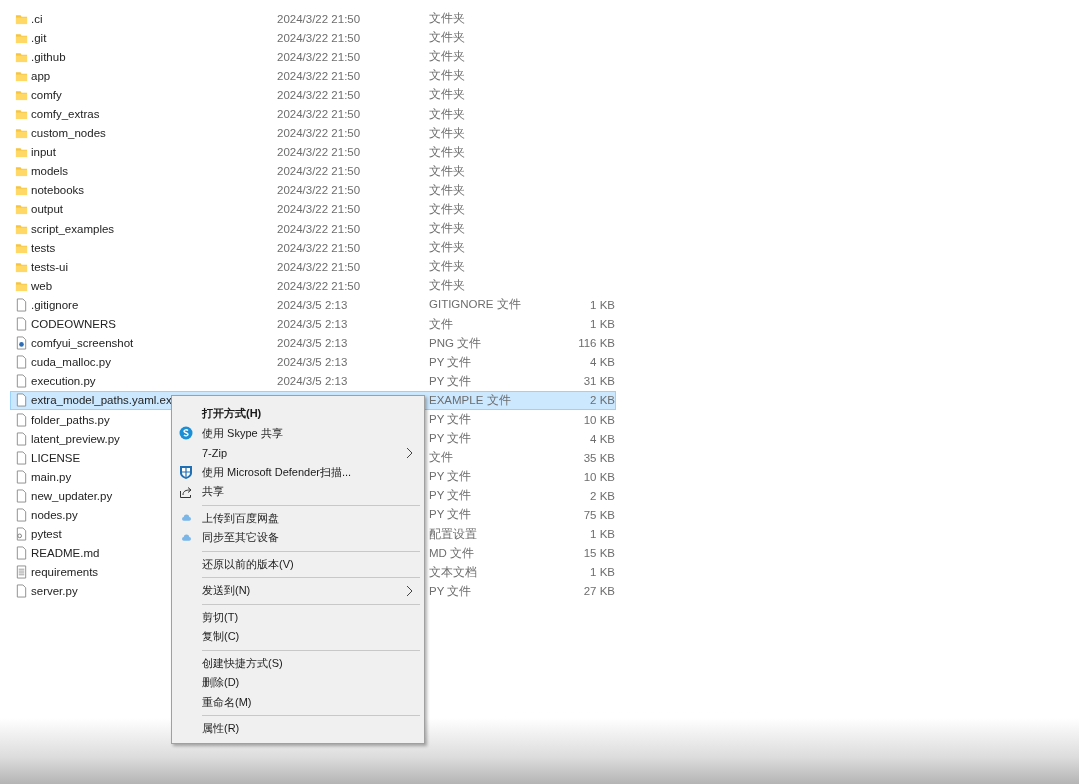 Image resolution: width=1079 pixels, height=784 pixels. I want to click on file-name: tests-ui, so click(50, 266).